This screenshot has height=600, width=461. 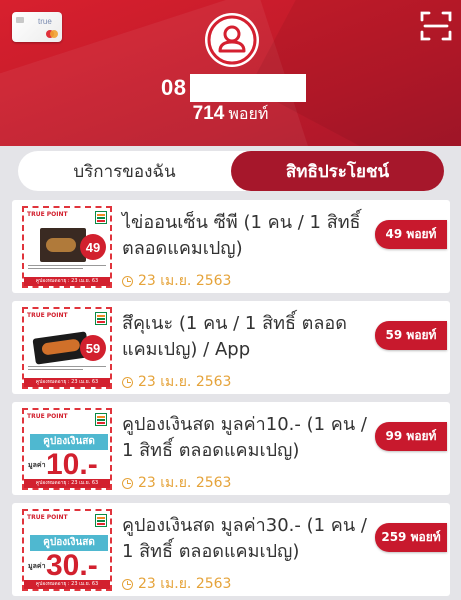 I want to click on points-summary: 714 พอยท์, so click(x=230, y=114).